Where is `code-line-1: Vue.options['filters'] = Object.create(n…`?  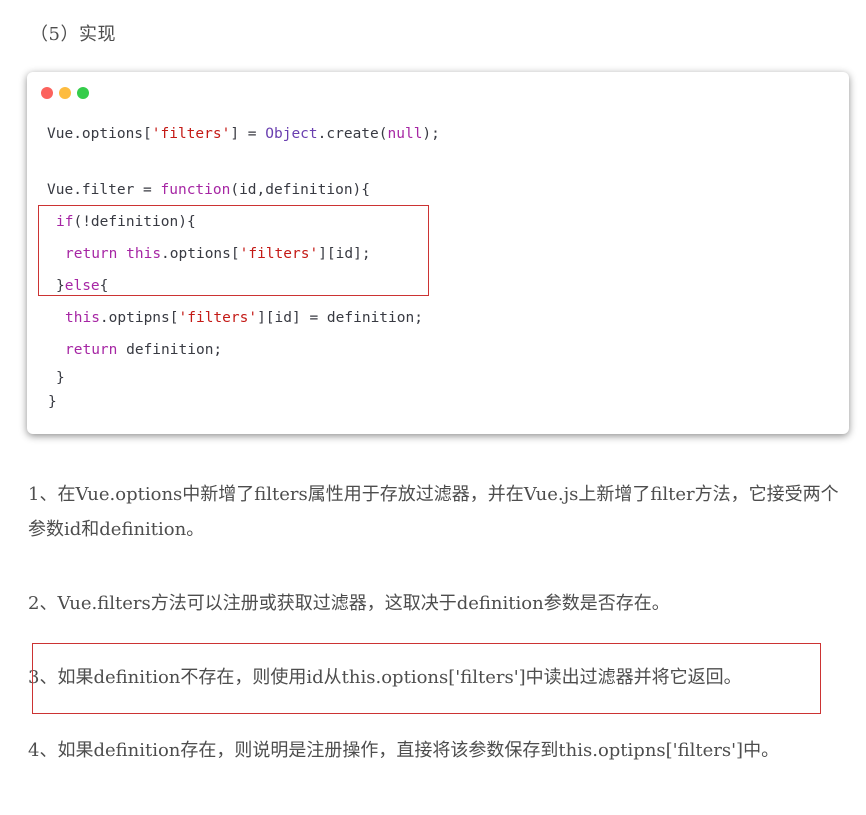 code-line-1: Vue.options['filters'] = Object.create(n… is located at coordinates (243, 134).